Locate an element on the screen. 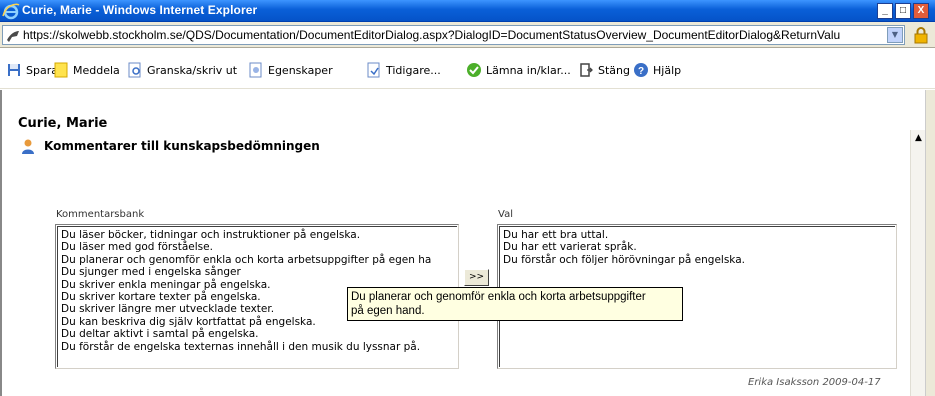 The image size is (935, 396). list-item: Du deltar aktivt i samtal på engelska. is located at coordinates (257, 334).